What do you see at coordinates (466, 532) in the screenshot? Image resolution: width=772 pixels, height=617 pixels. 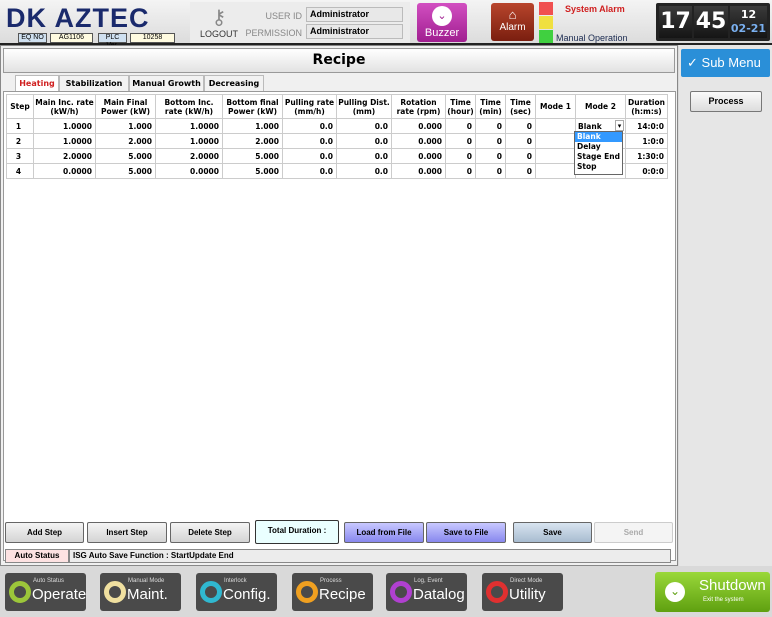 I see `save-to-file-button: Save to File` at bounding box center [466, 532].